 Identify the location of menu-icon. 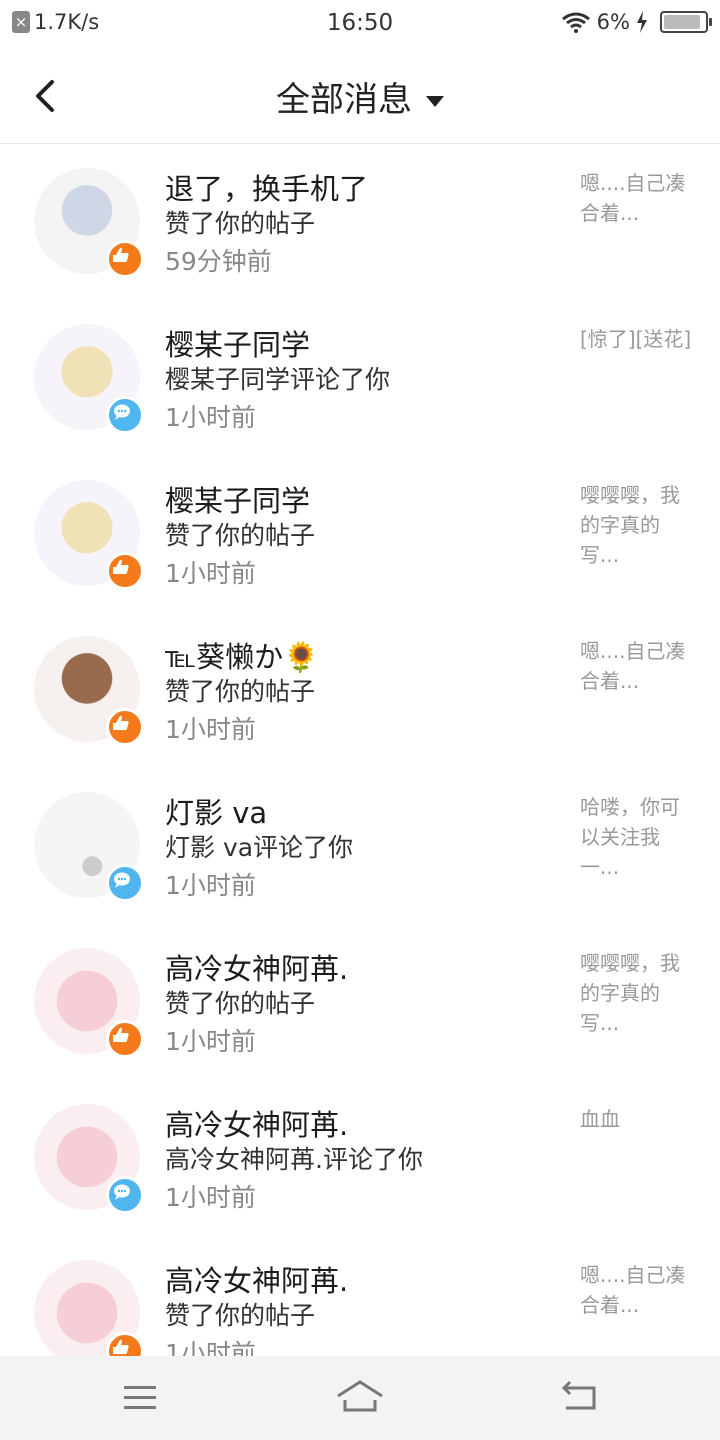
(140, 1398).